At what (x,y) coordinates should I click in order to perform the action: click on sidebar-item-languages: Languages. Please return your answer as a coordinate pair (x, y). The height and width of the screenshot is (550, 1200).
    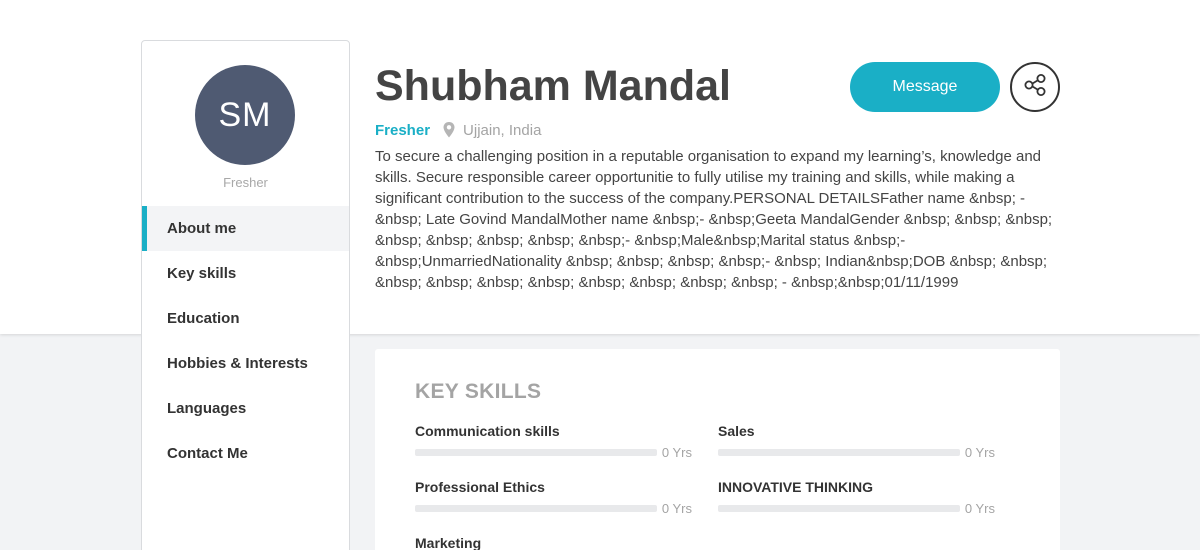
    Looking at the image, I should click on (245, 408).